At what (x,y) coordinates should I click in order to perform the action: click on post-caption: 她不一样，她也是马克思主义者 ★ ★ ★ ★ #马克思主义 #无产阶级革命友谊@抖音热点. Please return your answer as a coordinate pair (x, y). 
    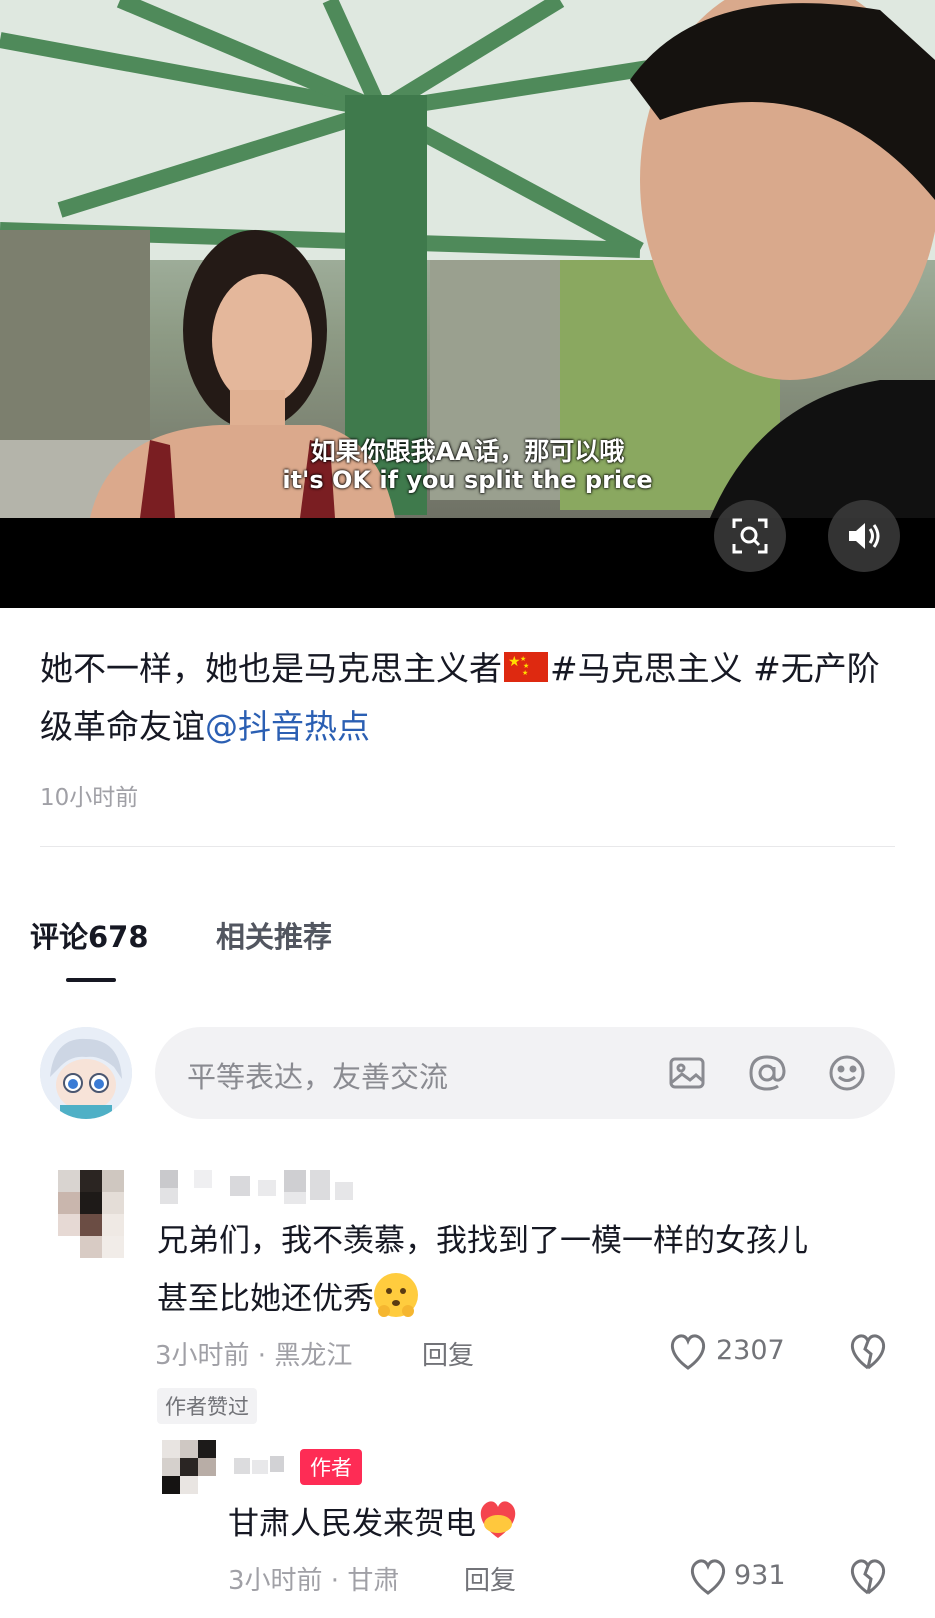
    Looking at the image, I should click on (470, 698).